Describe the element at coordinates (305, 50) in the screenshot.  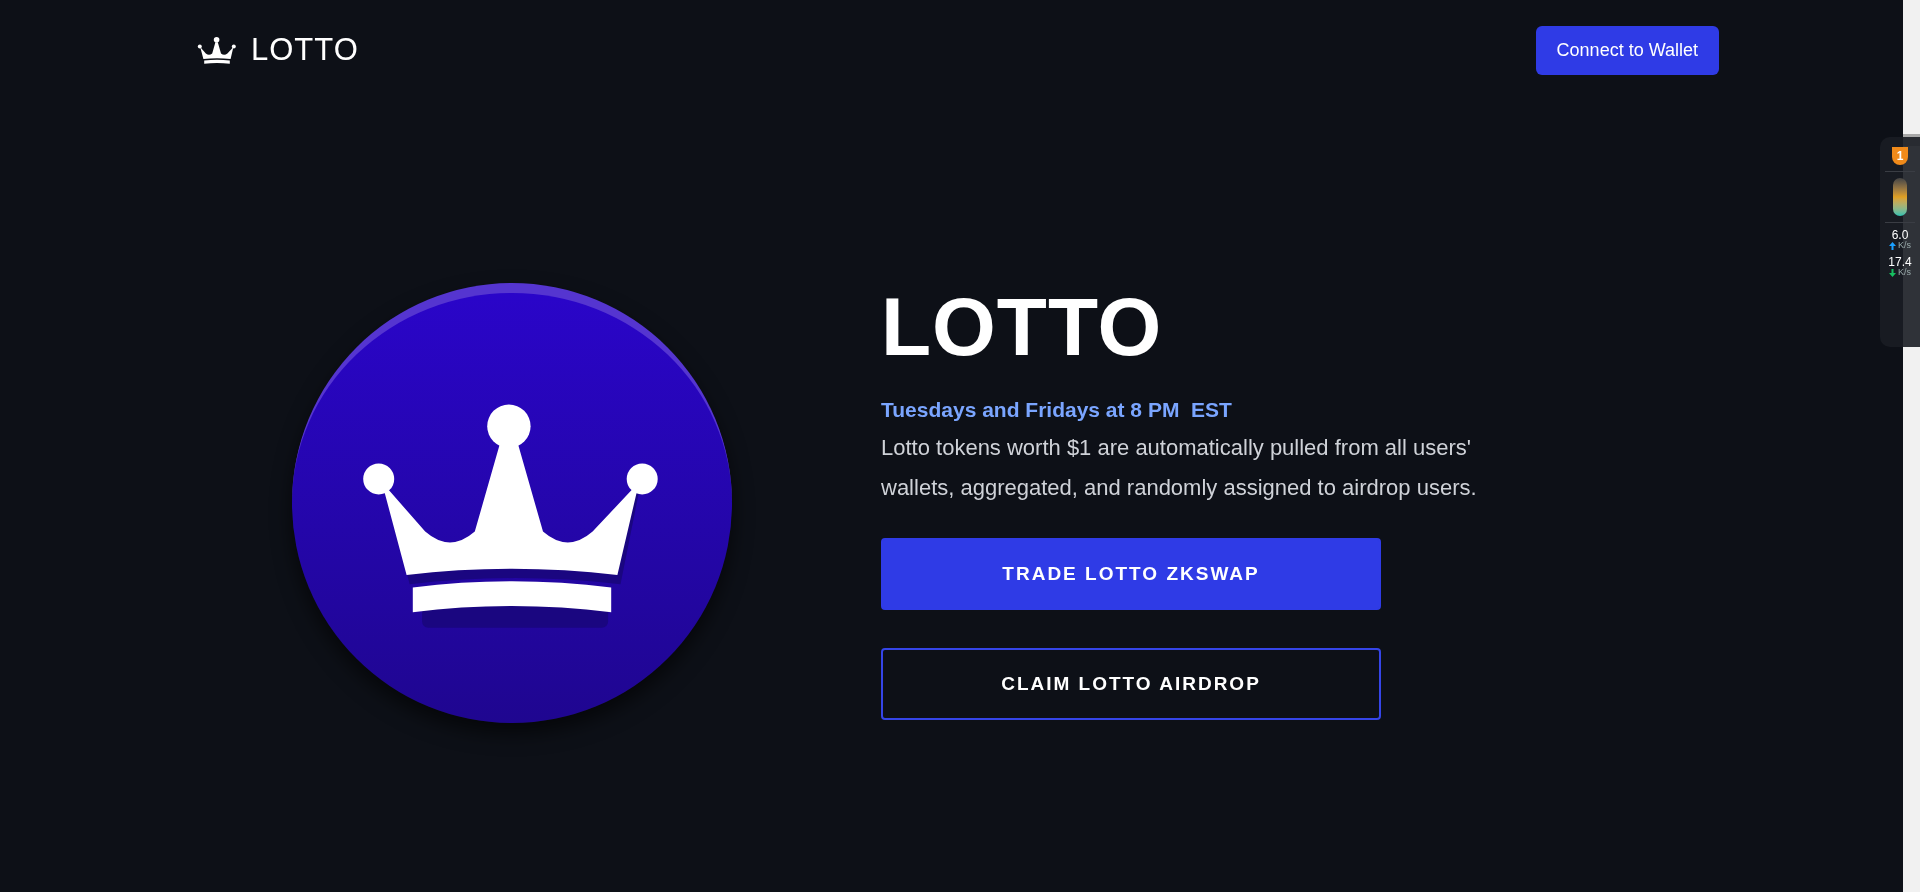
I see `logo-text: LOTTO` at that location.